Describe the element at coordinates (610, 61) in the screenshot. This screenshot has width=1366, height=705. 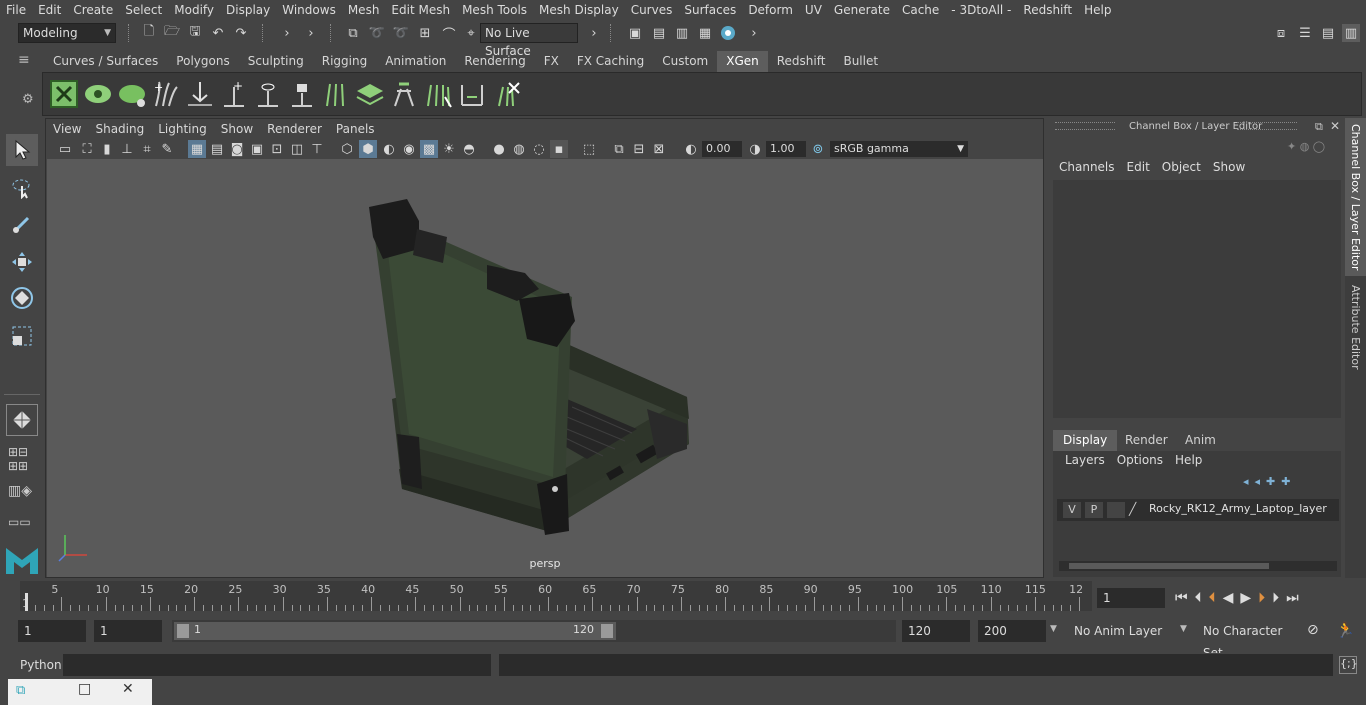
I see `tab-fx-caching: FX Caching` at that location.